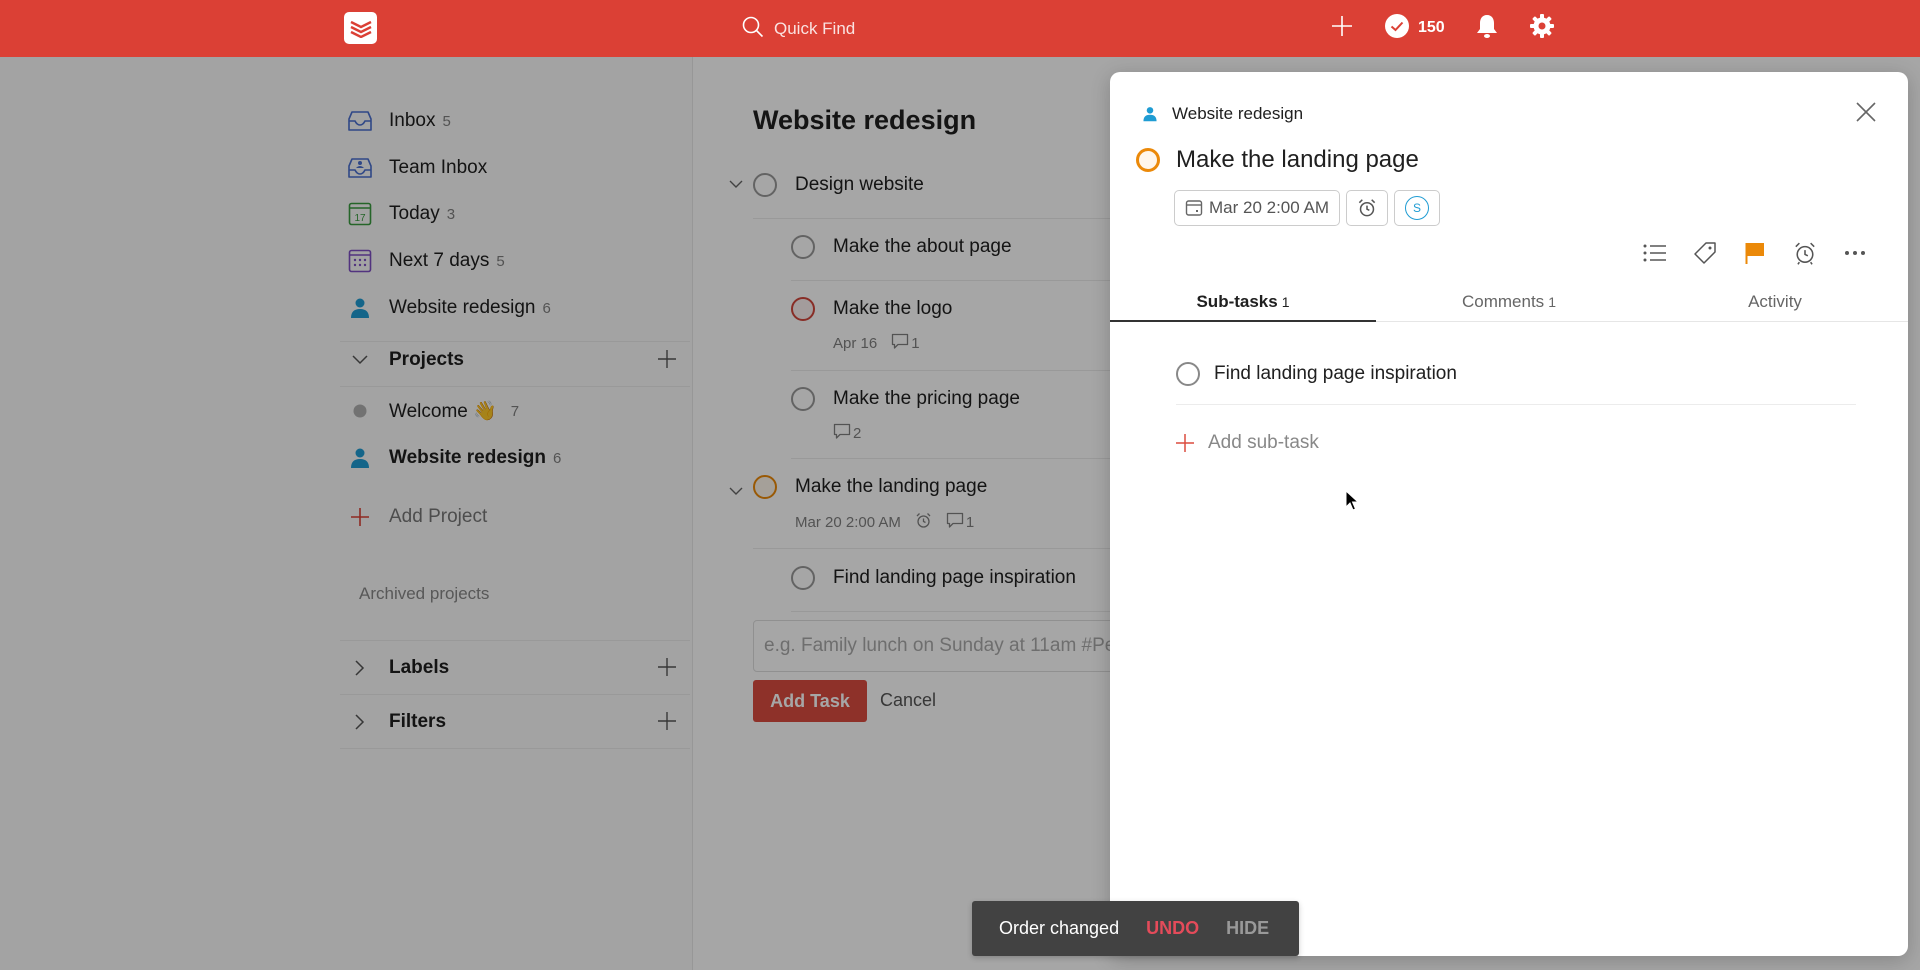 This screenshot has width=1920, height=970. What do you see at coordinates (1414, 28) in the screenshot?
I see `karma-button: 150` at bounding box center [1414, 28].